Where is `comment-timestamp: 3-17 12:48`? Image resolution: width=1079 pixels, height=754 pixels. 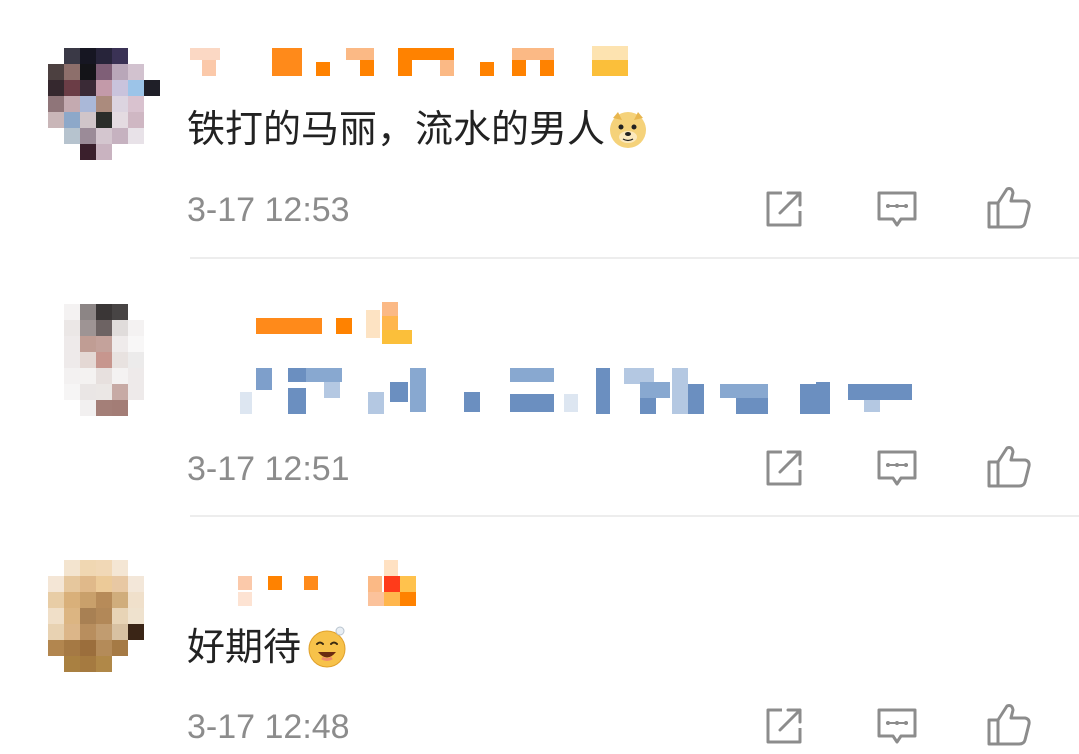
comment-timestamp: 3-17 12:48 is located at coordinates (268, 727).